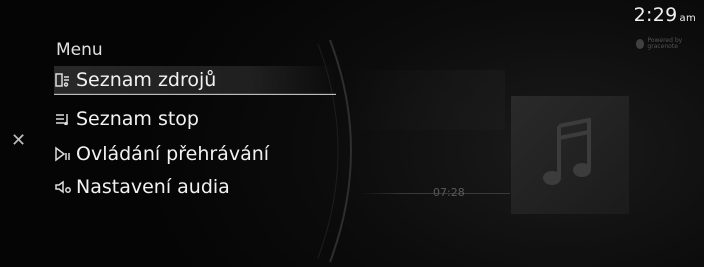 The height and width of the screenshot is (267, 704). I want to click on menu-item-playback-control: Ovládání přehrávání, so click(195, 154).